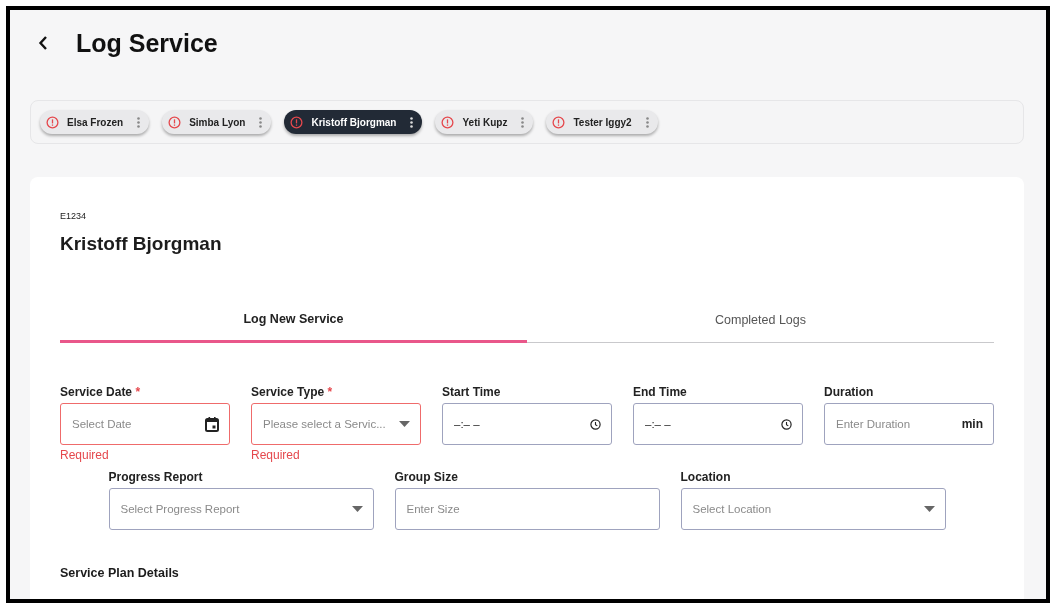 The height and width of the screenshot is (613, 1058). Describe the element at coordinates (101, 392) in the screenshot. I see `field-label: Service Date *` at that location.